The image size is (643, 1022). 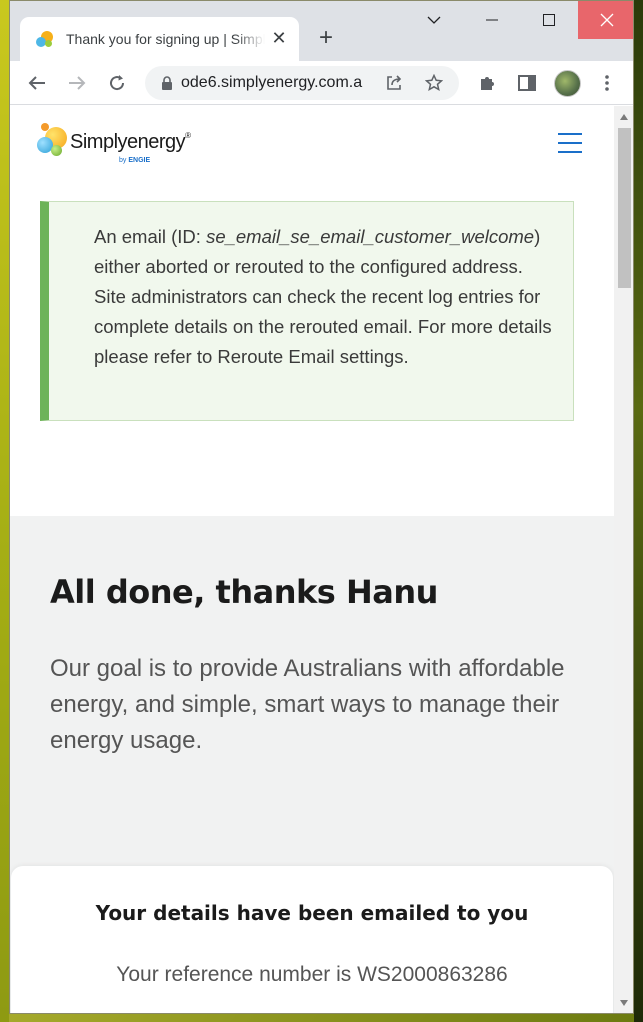 What do you see at coordinates (244, 592) in the screenshot?
I see `page-title: All done, thanks Hanu` at bounding box center [244, 592].